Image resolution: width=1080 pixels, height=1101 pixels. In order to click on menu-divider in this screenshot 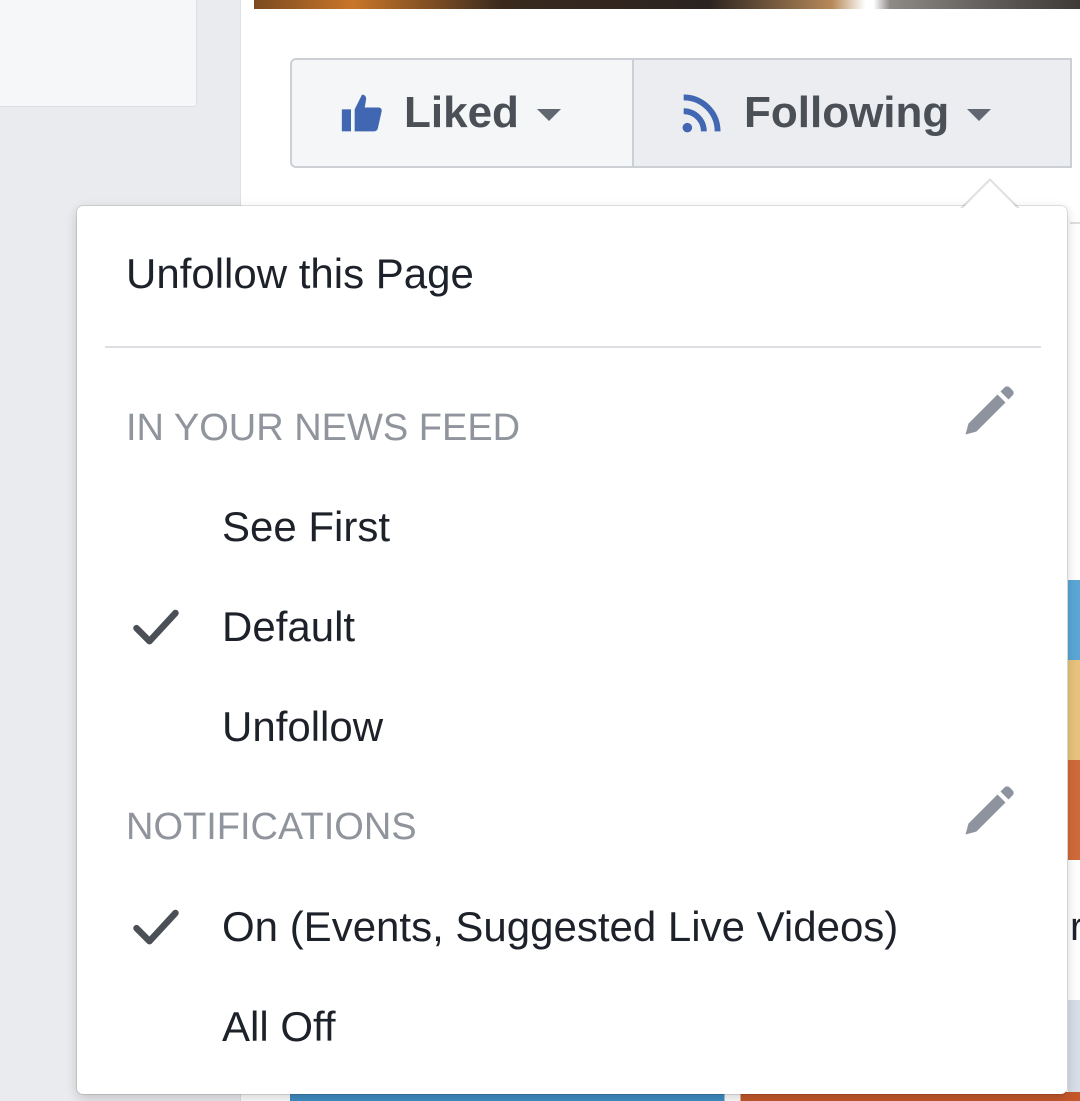, I will do `click(573, 347)`.